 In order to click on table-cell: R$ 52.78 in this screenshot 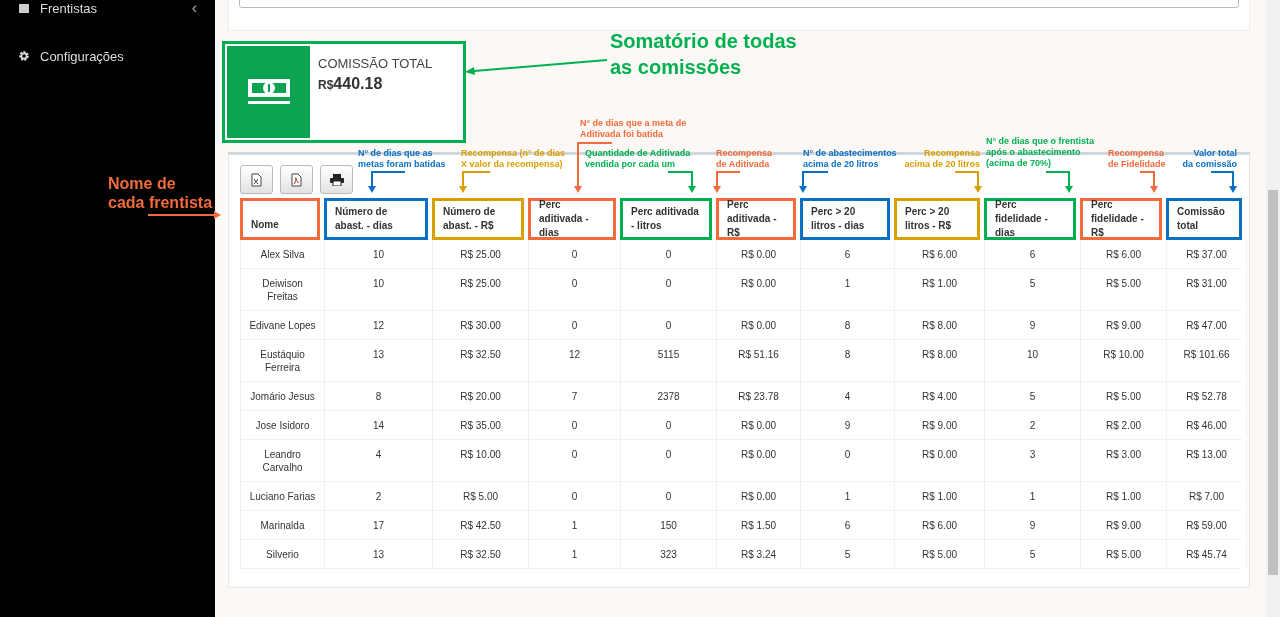, I will do `click(1207, 396)`.